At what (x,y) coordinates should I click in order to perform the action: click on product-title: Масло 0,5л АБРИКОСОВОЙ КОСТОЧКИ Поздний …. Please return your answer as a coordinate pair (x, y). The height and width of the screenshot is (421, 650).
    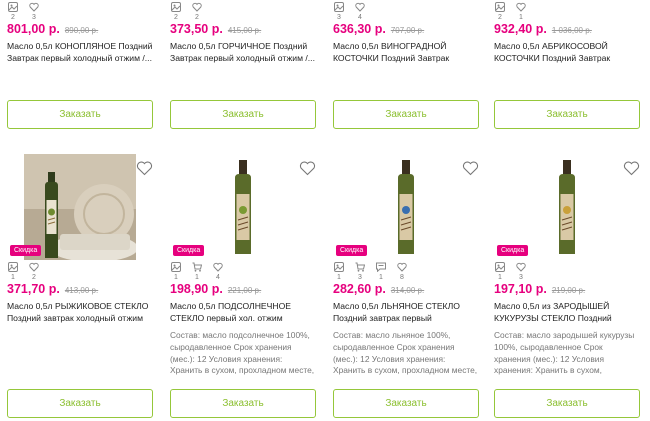
    Looking at the image, I should click on (567, 52).